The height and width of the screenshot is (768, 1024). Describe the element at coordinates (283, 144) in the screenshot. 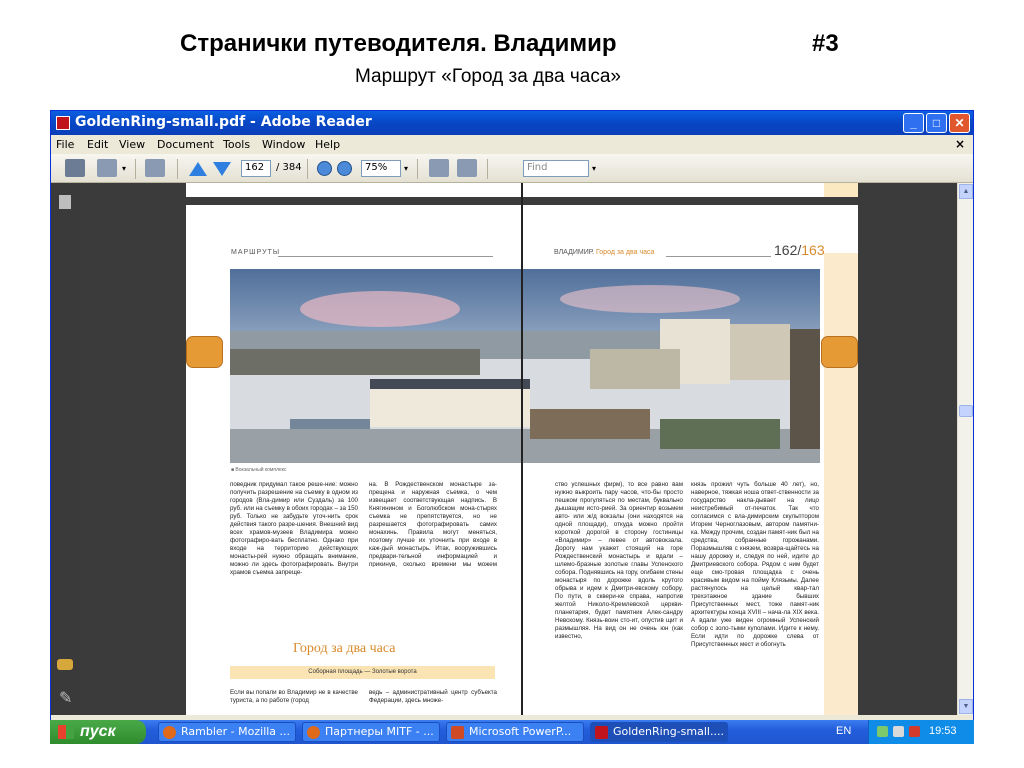

I see `menu-window: Window` at that location.